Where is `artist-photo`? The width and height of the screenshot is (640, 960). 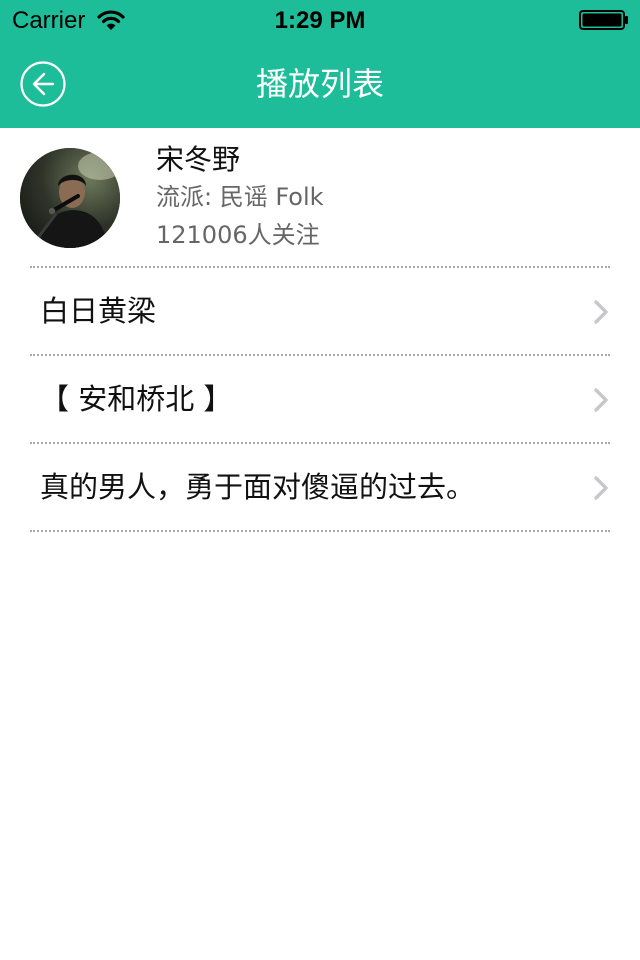
artist-photo is located at coordinates (70, 198).